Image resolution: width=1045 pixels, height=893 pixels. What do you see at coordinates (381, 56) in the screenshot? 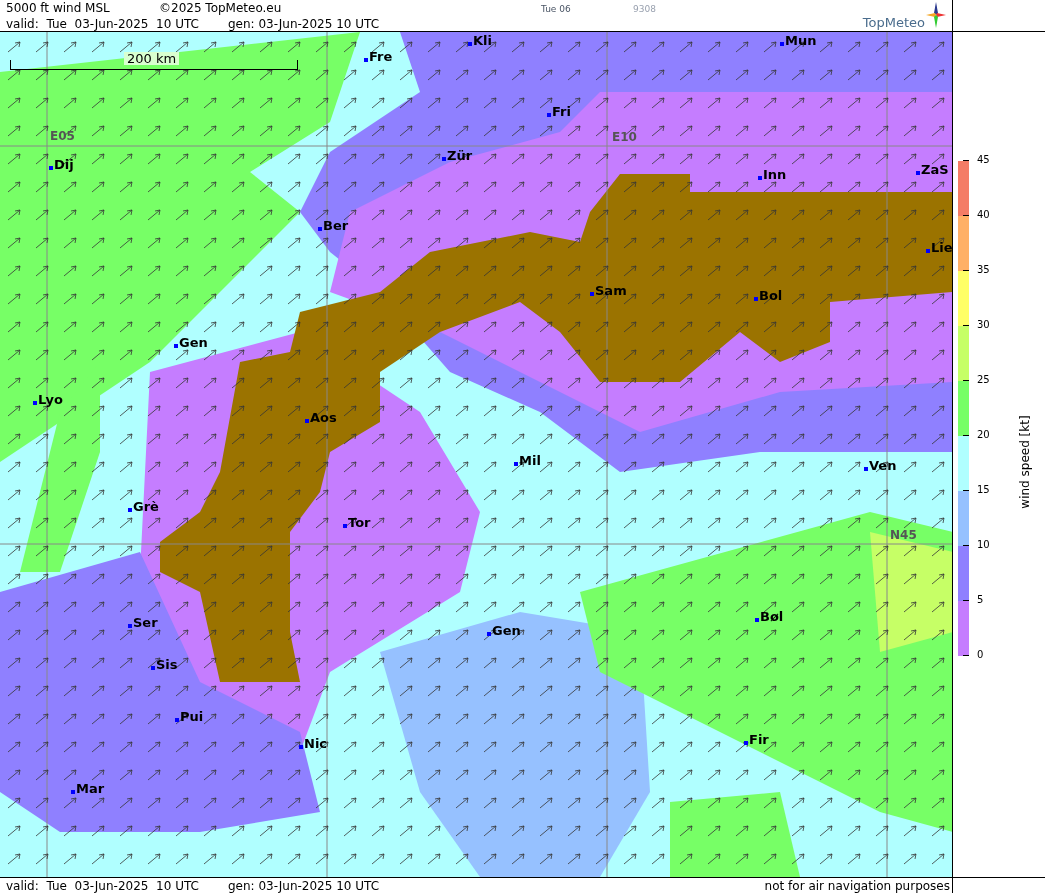
I see `place-label: Fre` at bounding box center [381, 56].